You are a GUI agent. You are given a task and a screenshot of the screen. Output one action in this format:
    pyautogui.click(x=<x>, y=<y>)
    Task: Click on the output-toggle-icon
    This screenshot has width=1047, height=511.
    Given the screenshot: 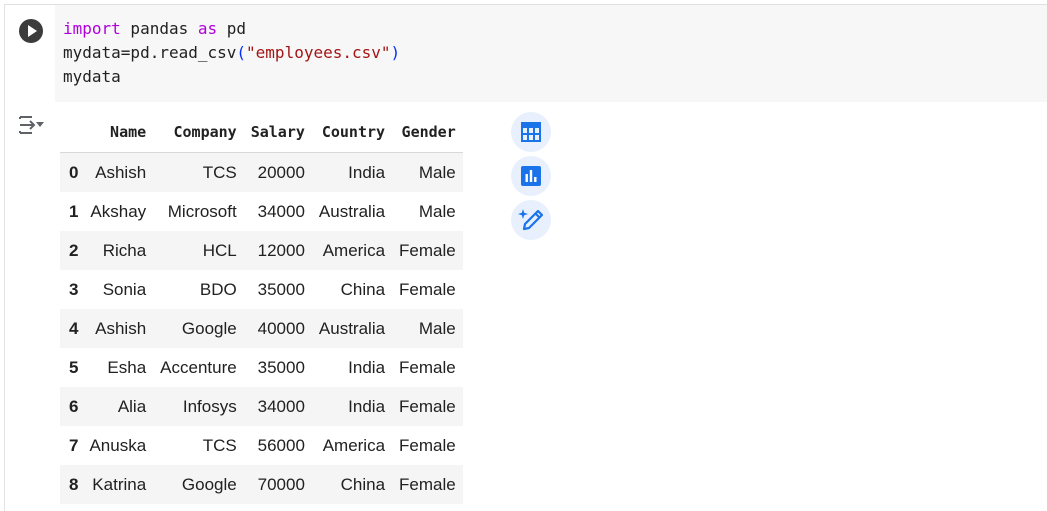 What is the action you would take?
    pyautogui.click(x=31, y=125)
    